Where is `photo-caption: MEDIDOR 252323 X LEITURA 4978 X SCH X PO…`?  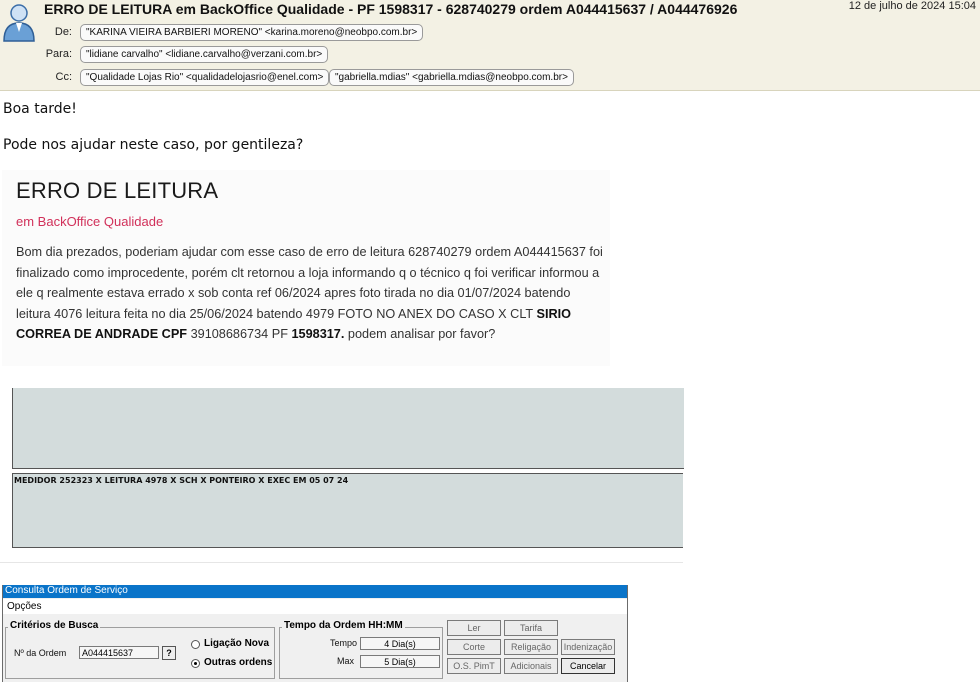 photo-caption: MEDIDOR 252323 X LEITURA 4978 X SCH X PO… is located at coordinates (181, 480).